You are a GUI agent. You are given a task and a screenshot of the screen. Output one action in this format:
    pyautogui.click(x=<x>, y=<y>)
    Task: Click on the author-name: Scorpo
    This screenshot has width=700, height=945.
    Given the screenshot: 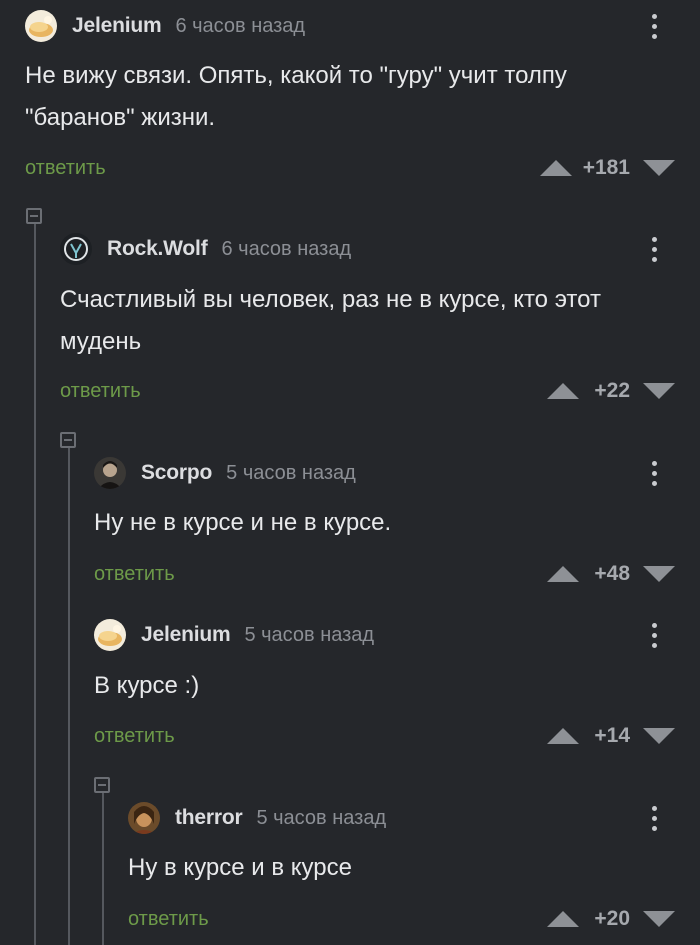 What is the action you would take?
    pyautogui.click(x=176, y=473)
    